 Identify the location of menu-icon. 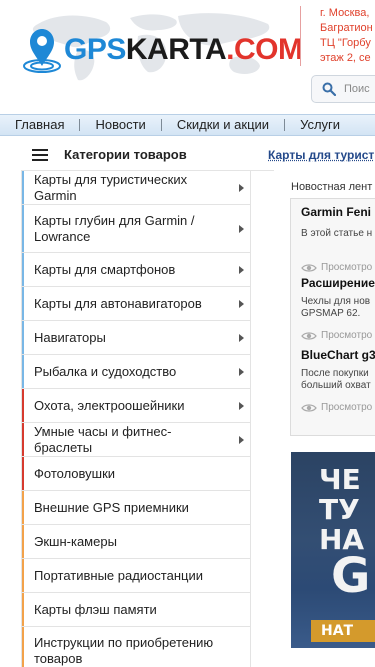
(40, 154).